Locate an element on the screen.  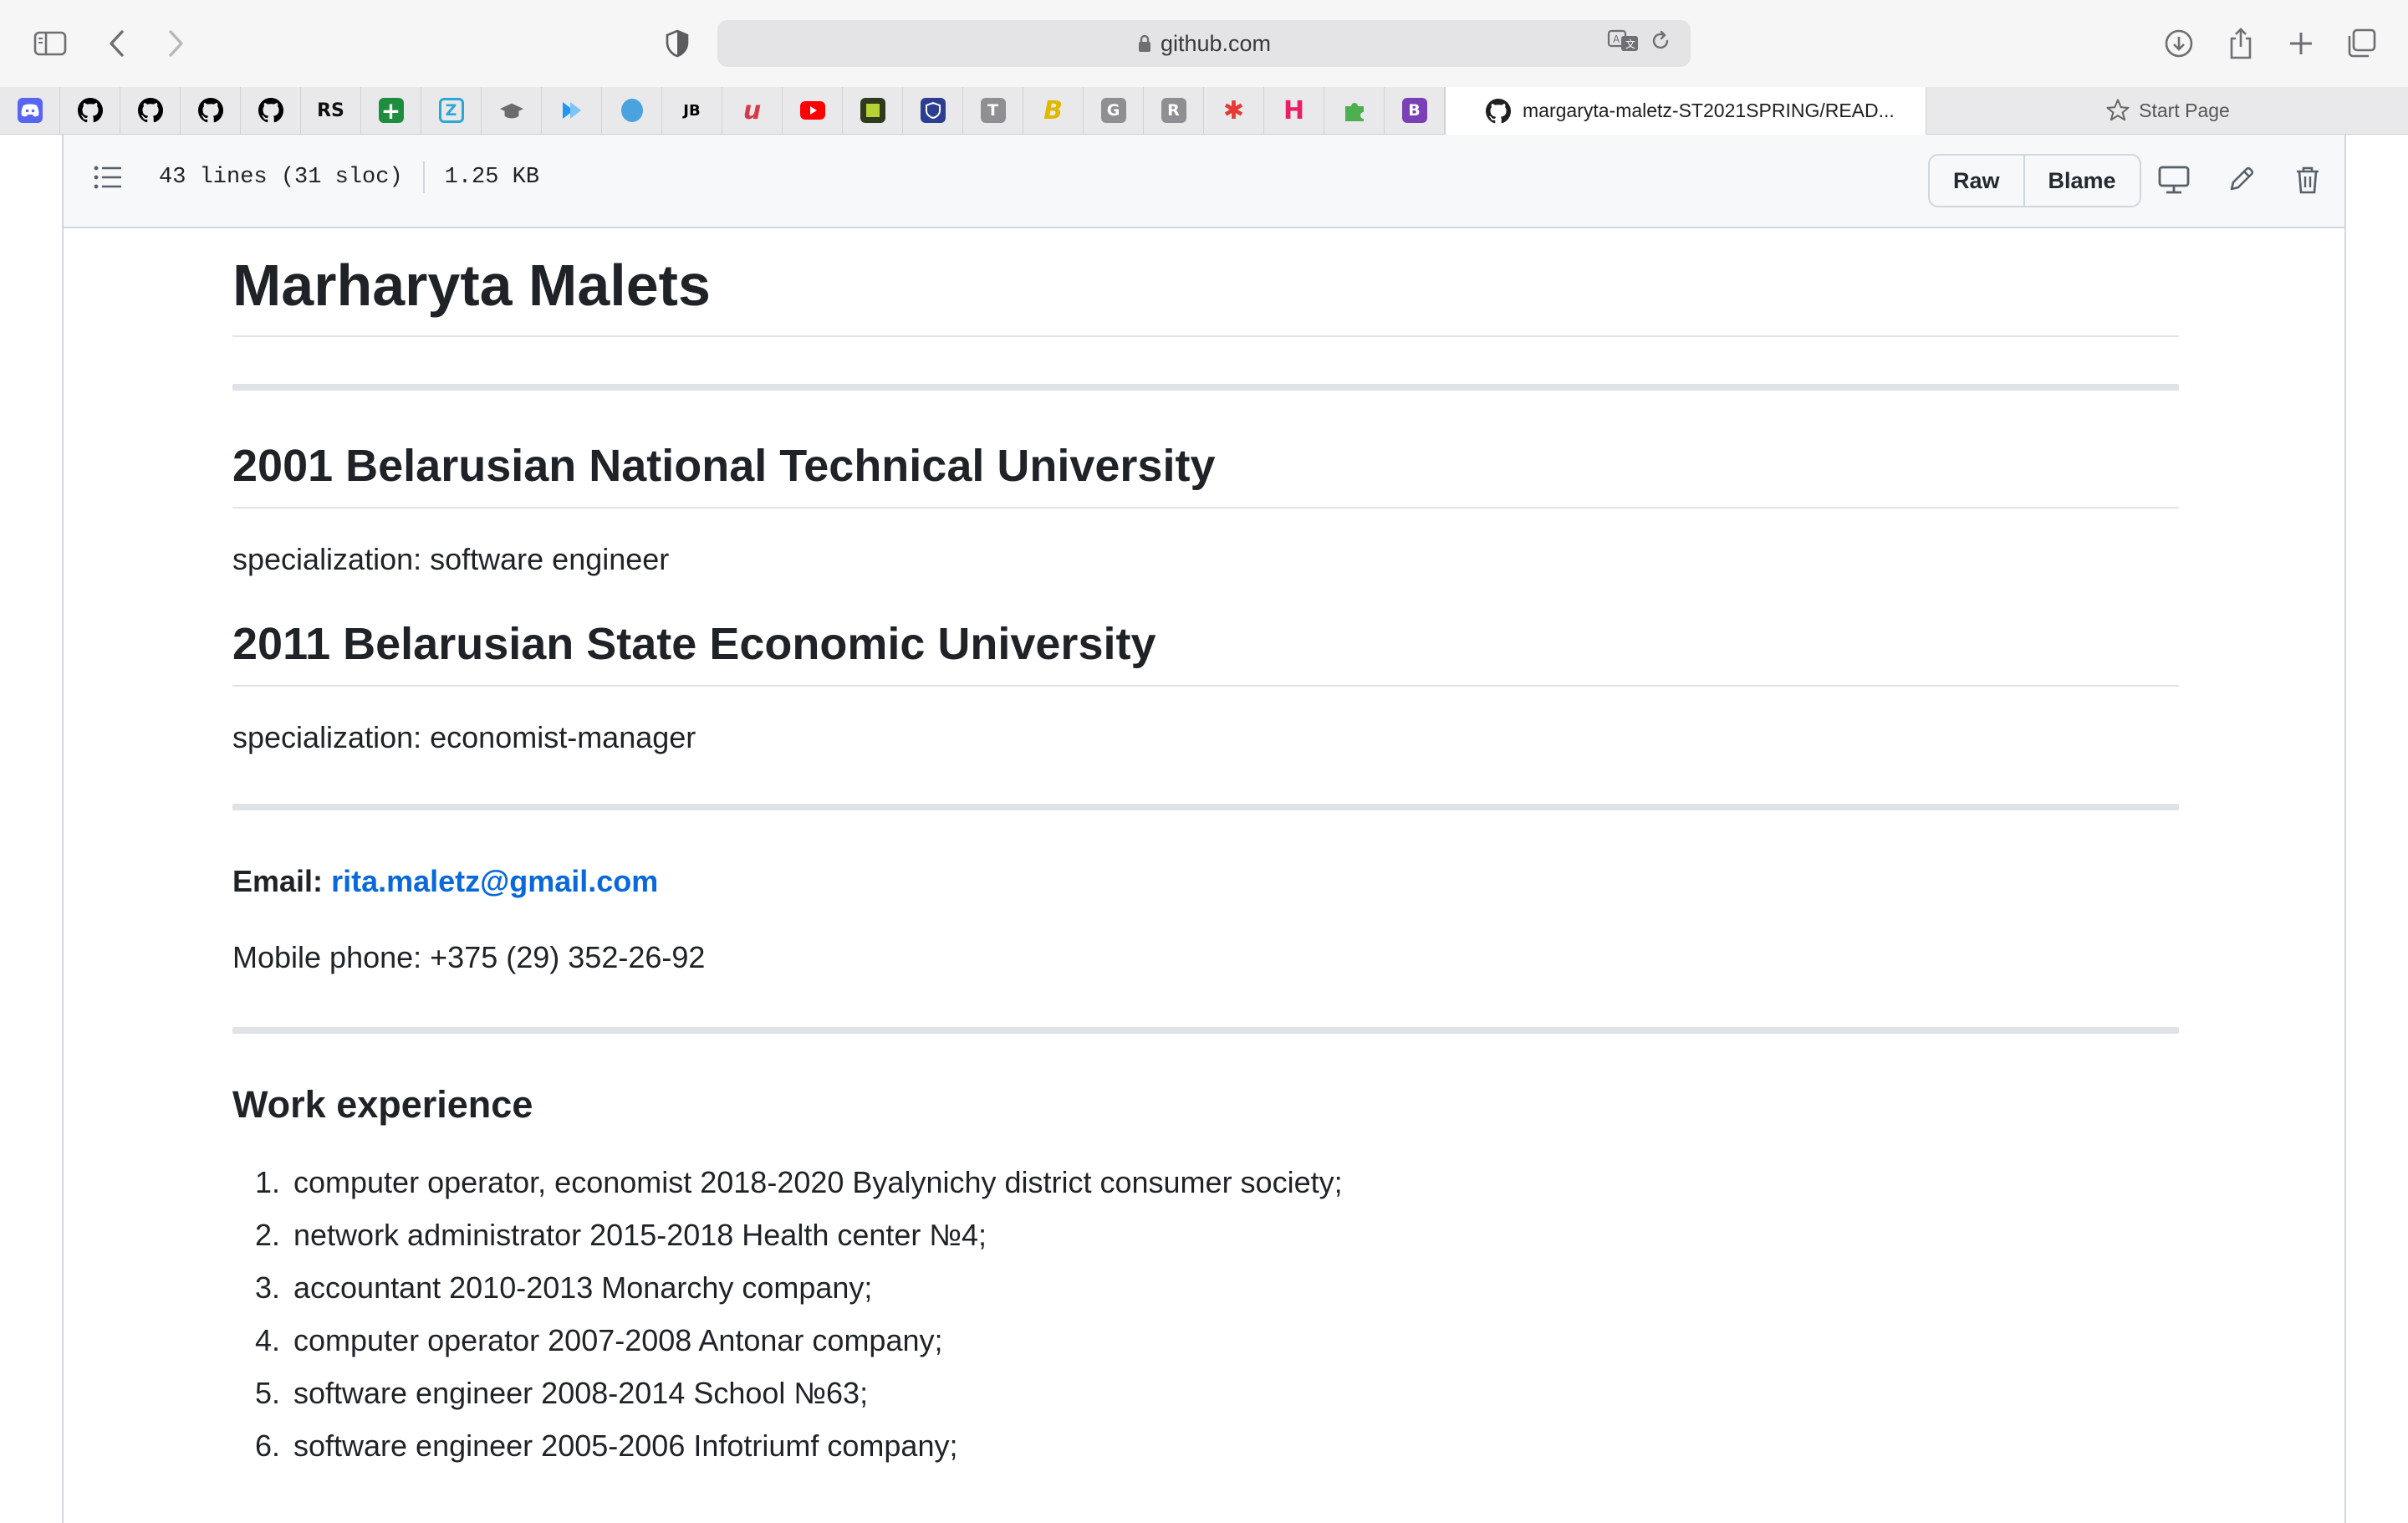
favorite-sheets: + is located at coordinates (391, 110).